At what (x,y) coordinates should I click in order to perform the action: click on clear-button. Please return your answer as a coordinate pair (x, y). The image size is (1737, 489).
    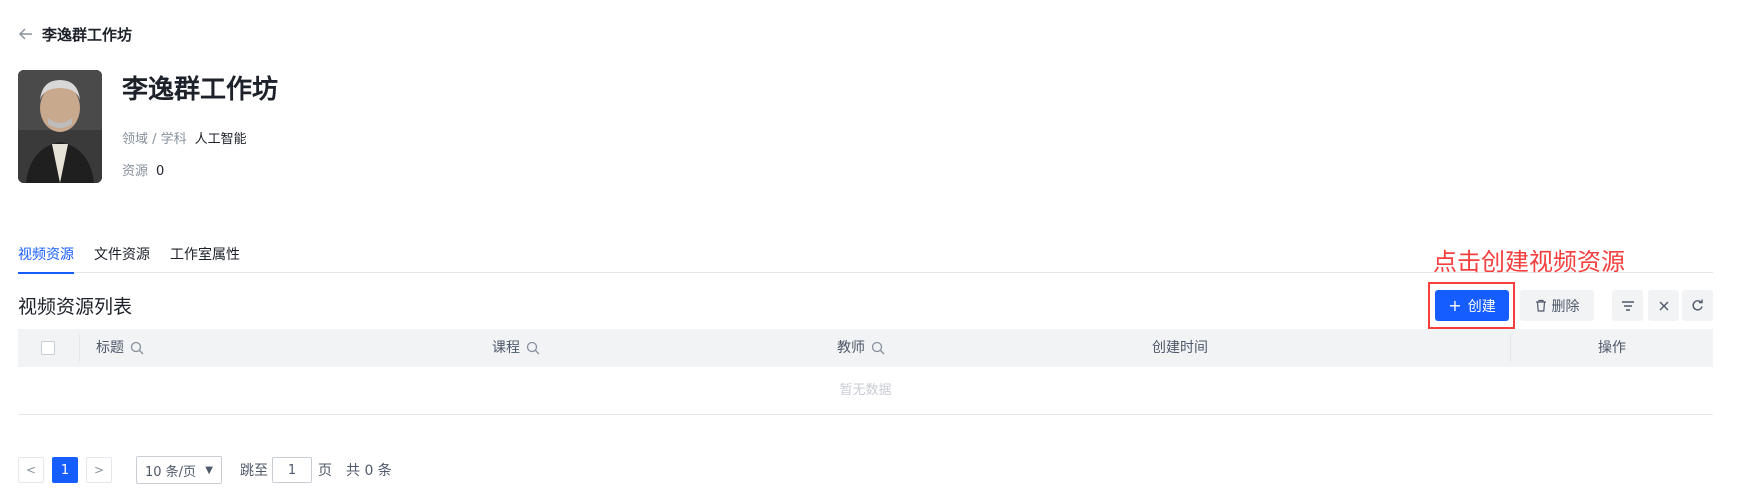
    Looking at the image, I should click on (1663, 305).